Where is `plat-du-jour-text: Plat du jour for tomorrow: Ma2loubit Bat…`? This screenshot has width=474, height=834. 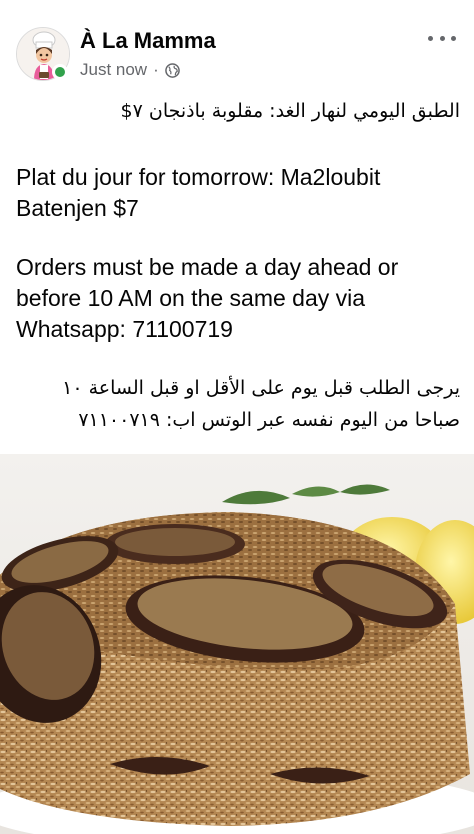
plat-du-jour-text: Plat du jour for tomorrow: Ma2loubit Bat… is located at coordinates (198, 192).